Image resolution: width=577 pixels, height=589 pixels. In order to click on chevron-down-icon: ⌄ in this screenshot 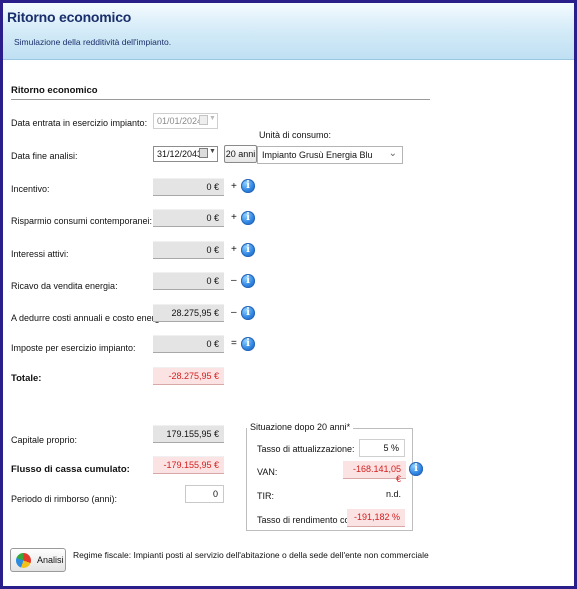, I will do `click(392, 153)`.